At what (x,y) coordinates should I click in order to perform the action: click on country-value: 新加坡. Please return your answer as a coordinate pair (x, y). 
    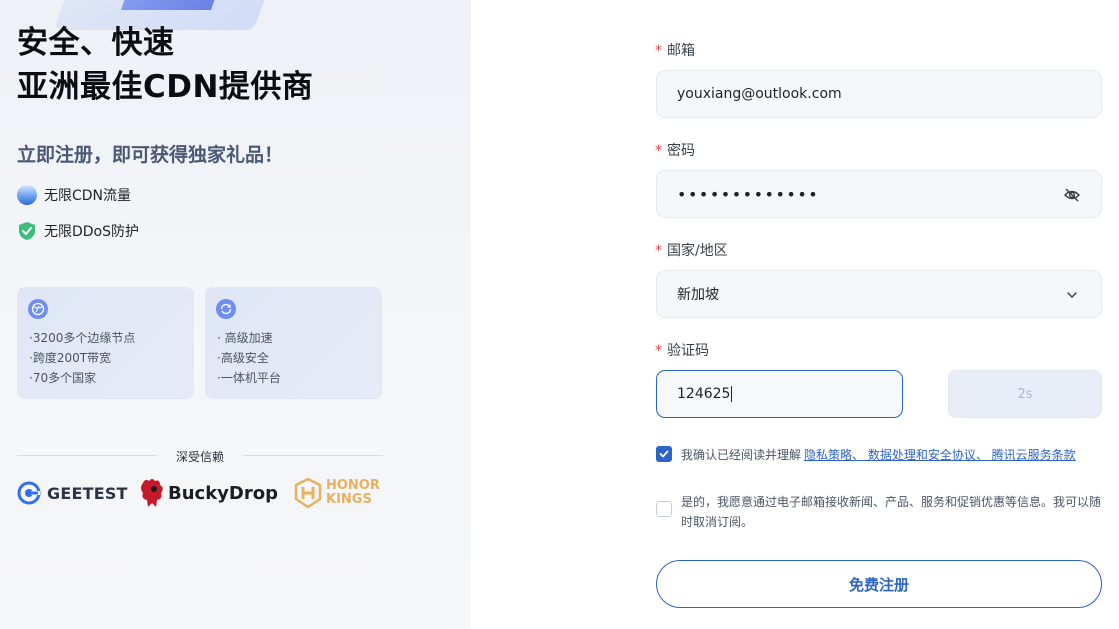
    Looking at the image, I should click on (698, 295).